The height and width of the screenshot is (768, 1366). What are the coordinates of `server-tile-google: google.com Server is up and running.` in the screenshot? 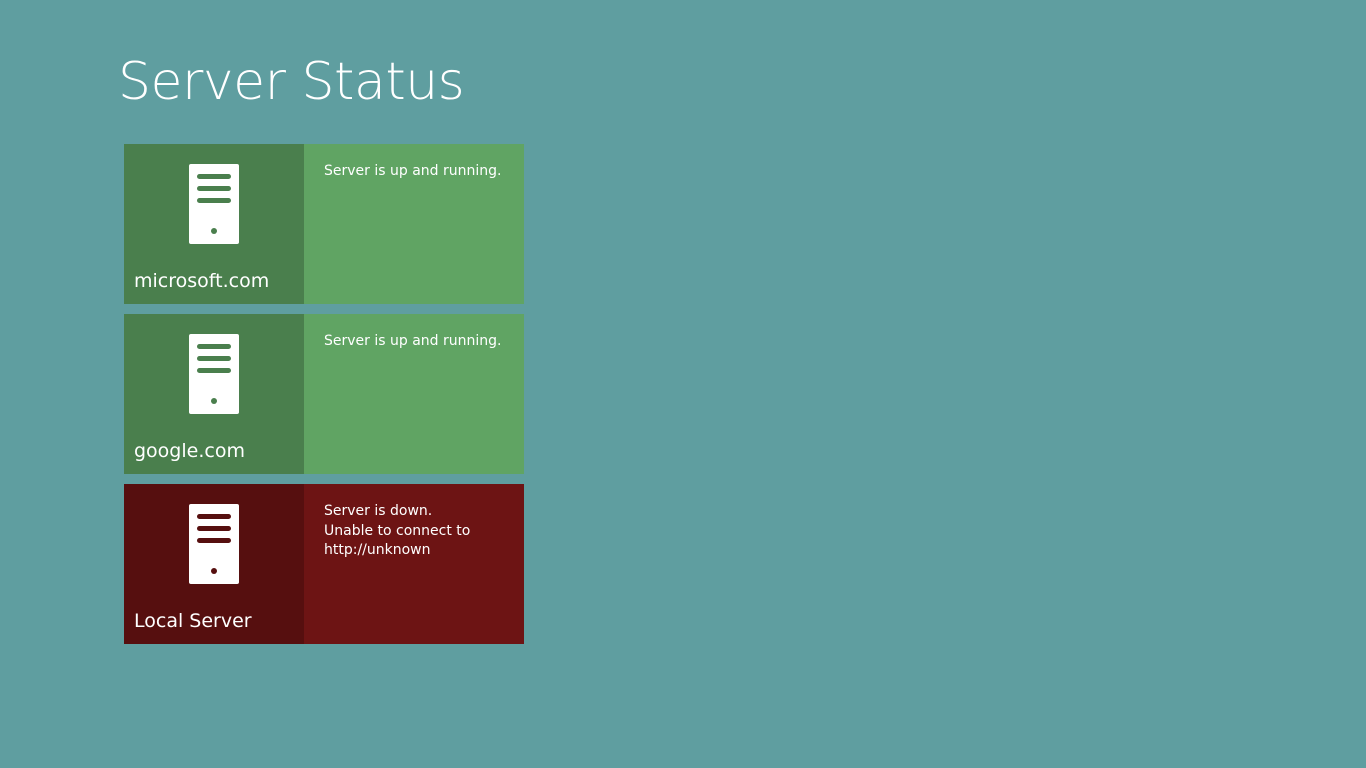 It's located at (324, 394).